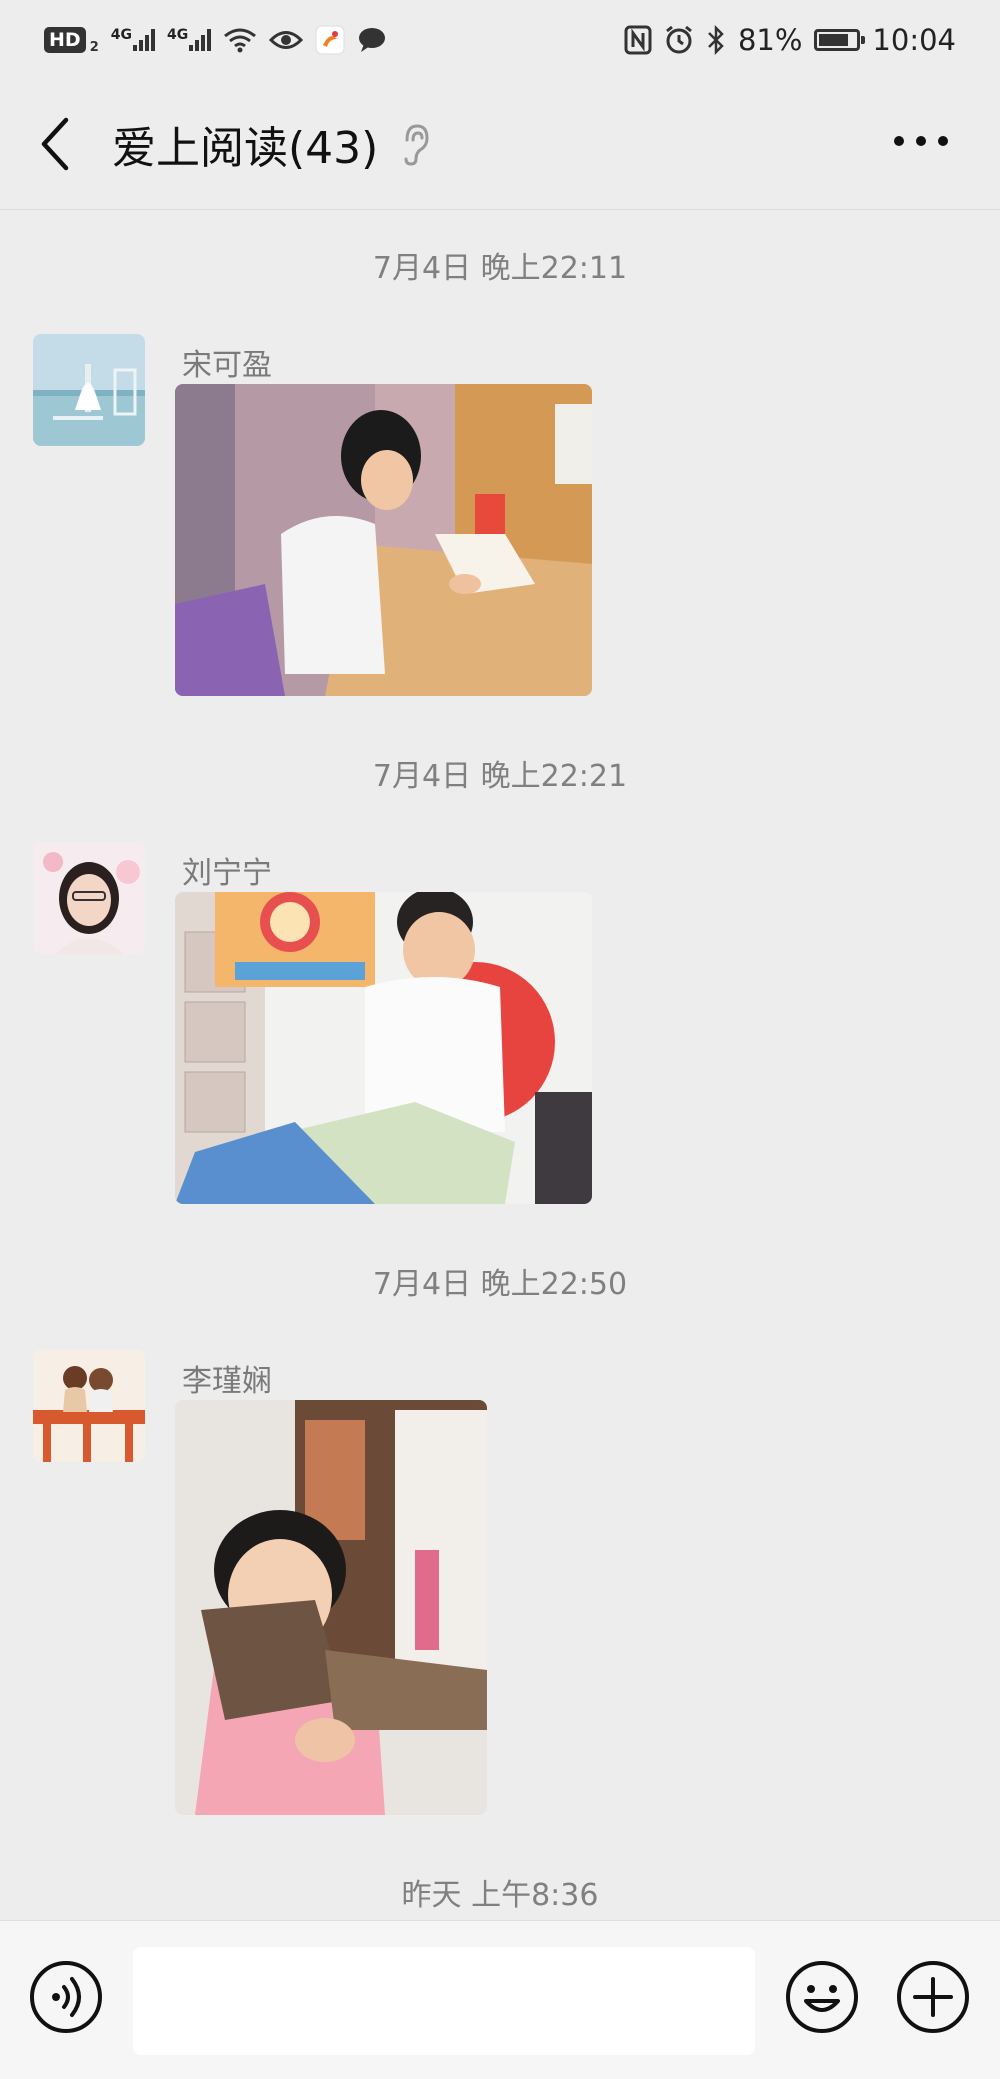 The height and width of the screenshot is (2079, 1000). Describe the element at coordinates (240, 40) in the screenshot. I see `wifi-icon` at that location.